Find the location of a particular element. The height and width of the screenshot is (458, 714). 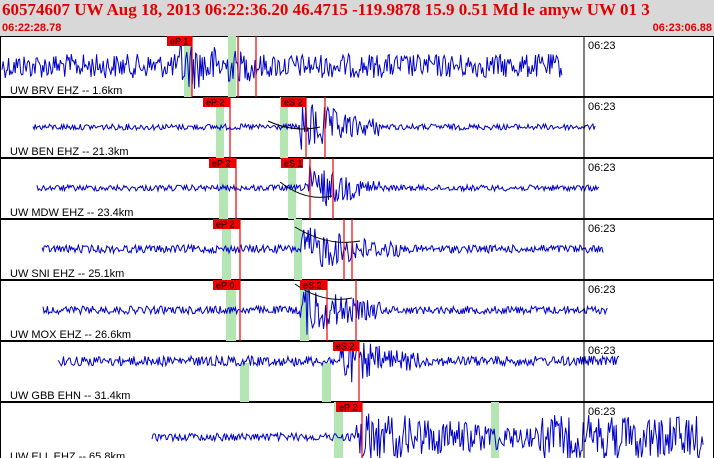

trace-panel: eP 0 eS 2 06:23 UW MOX EHZ -- 26.6km is located at coordinates (357, 310).